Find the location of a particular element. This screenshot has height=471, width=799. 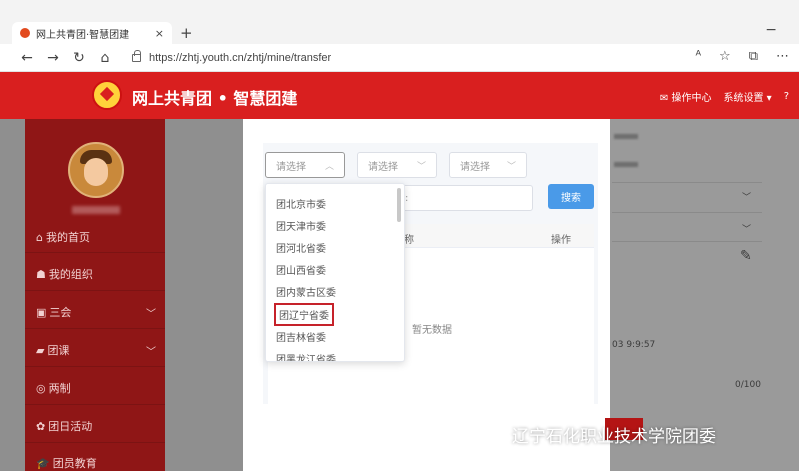

meeting-icon: ▣ is located at coordinates (41, 312).